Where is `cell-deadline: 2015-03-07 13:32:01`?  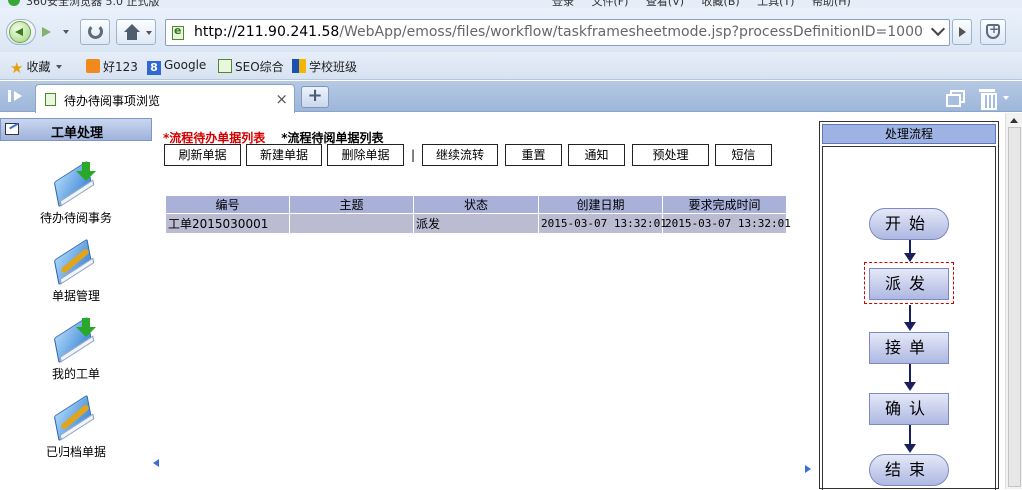
cell-deadline: 2015-03-07 13:32:01 is located at coordinates (726, 223).